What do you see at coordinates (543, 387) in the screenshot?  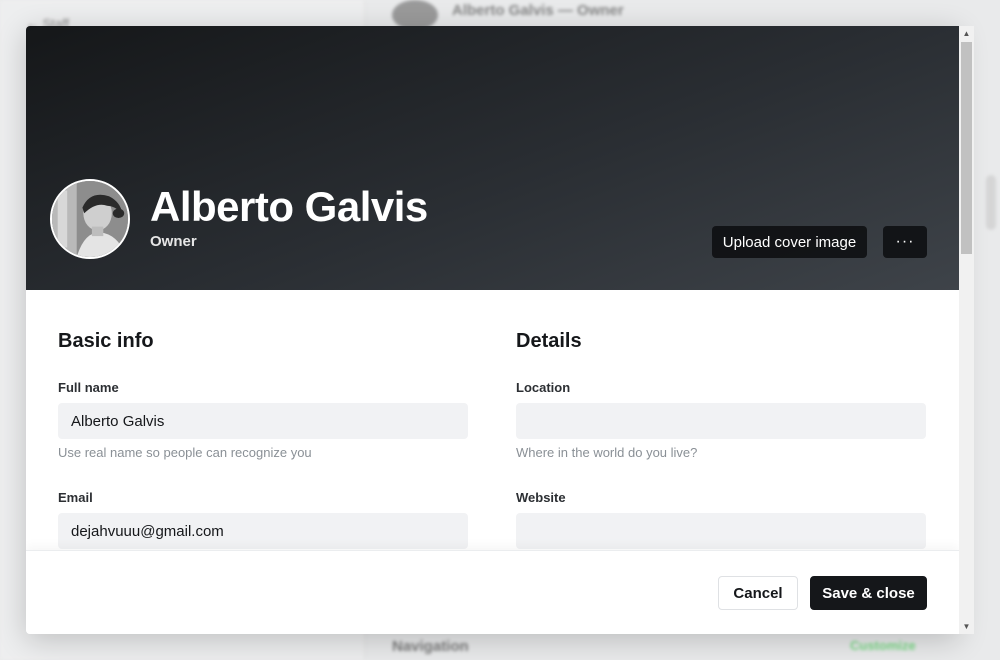 I see `location-label: Location` at bounding box center [543, 387].